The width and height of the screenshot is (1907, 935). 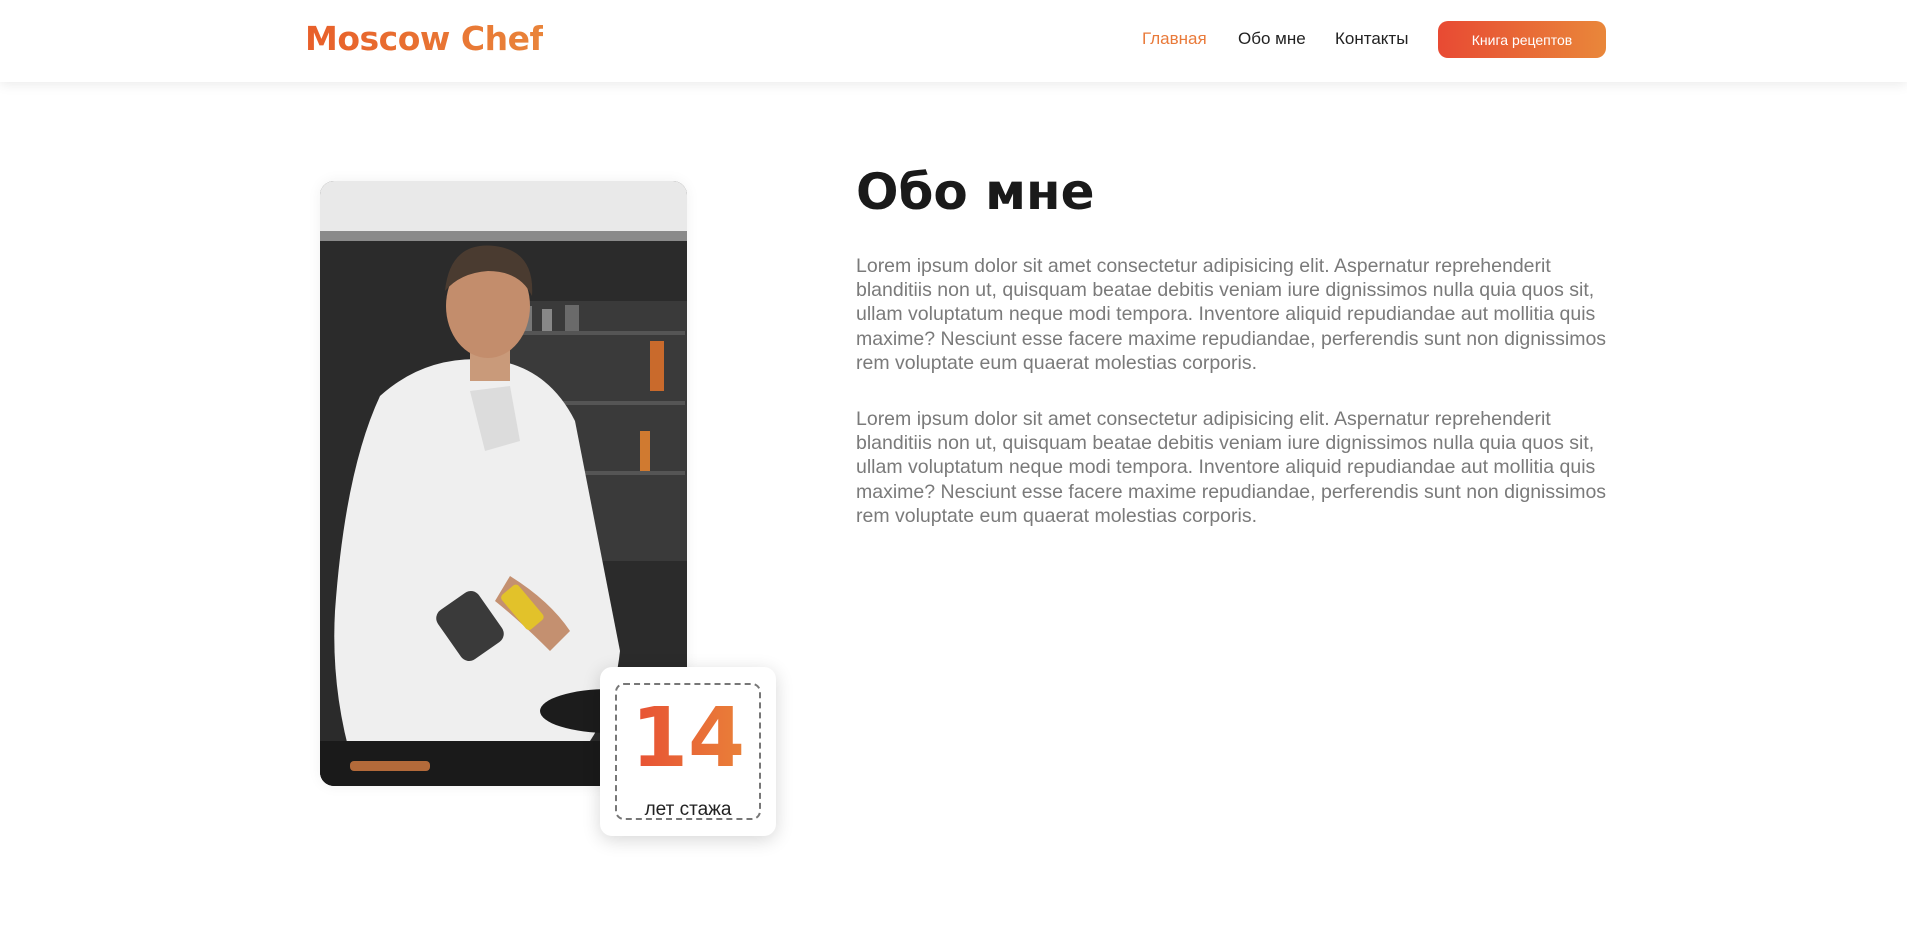 I want to click on nav-link-contacts: Контакты, so click(x=1371, y=39).